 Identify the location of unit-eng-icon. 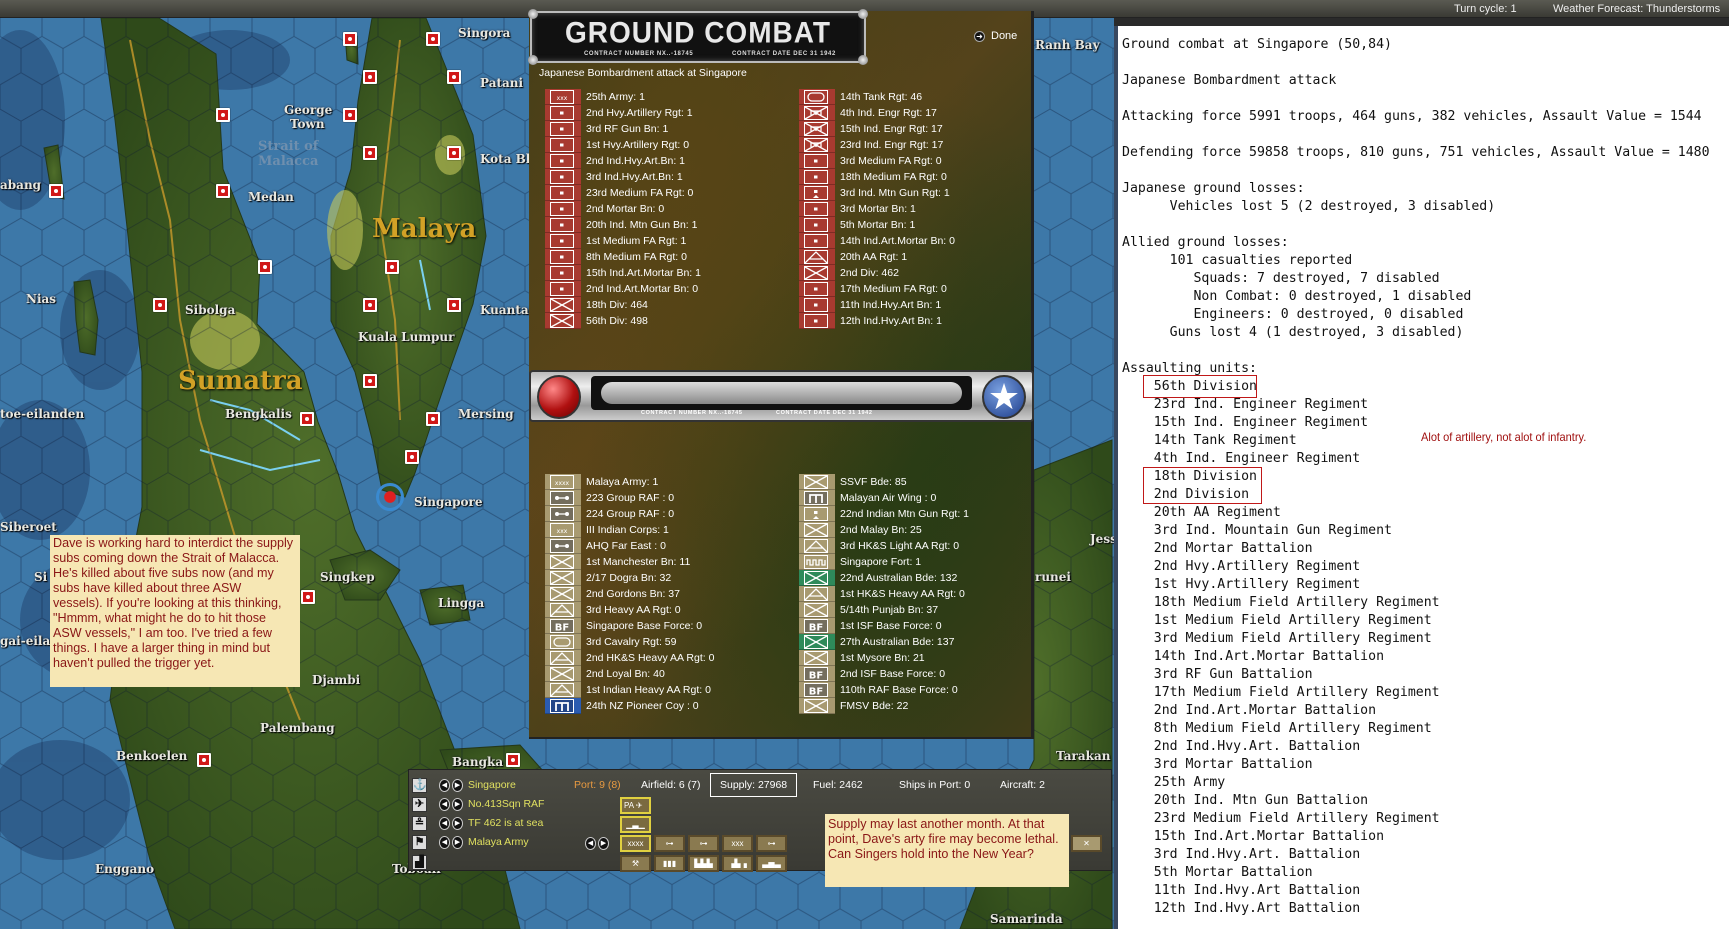
(817, 129).